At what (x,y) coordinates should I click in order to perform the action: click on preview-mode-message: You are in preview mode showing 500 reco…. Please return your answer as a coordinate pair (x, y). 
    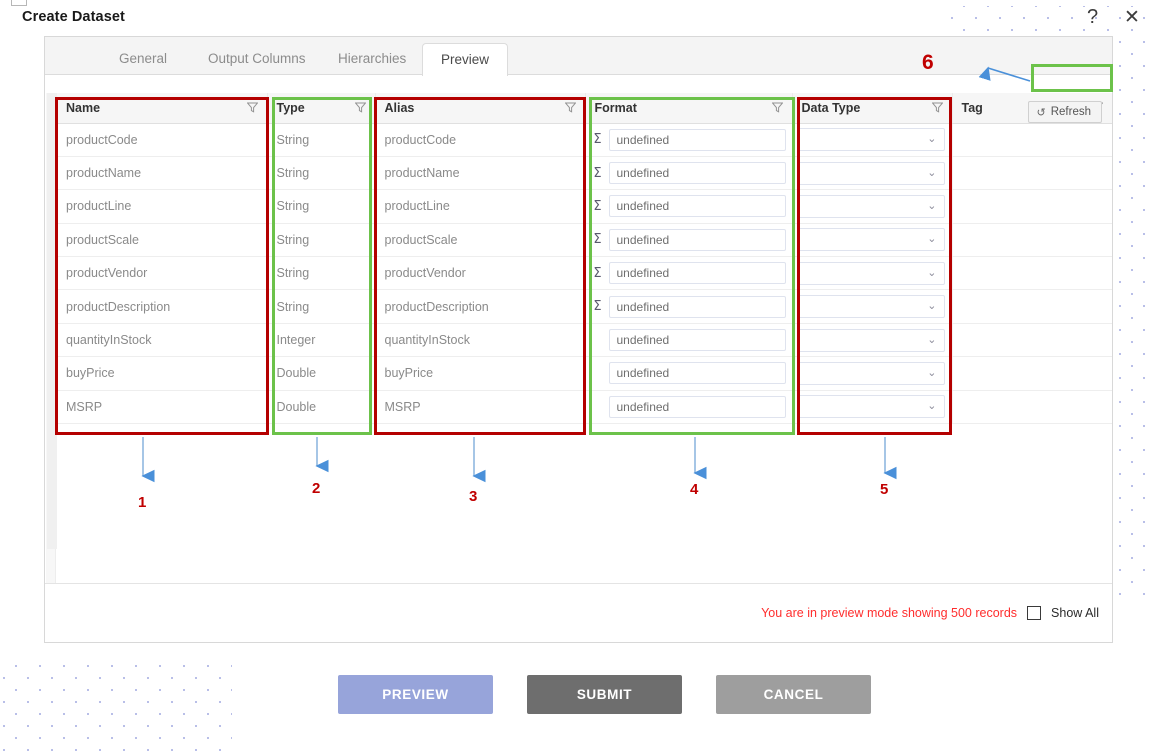
    Looking at the image, I should click on (889, 613).